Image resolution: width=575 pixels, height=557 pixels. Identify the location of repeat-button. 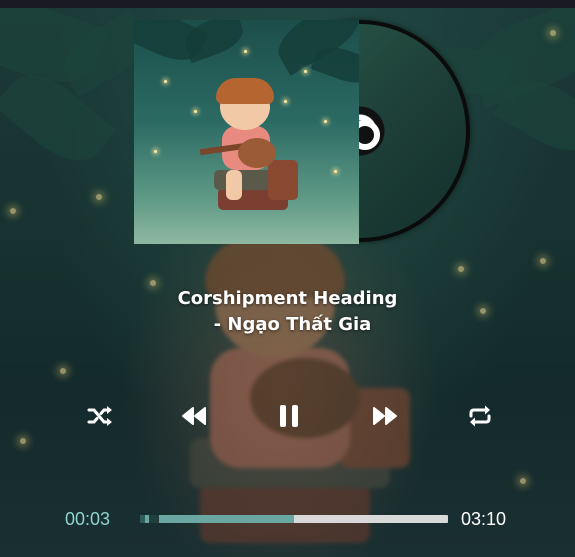
(480, 416).